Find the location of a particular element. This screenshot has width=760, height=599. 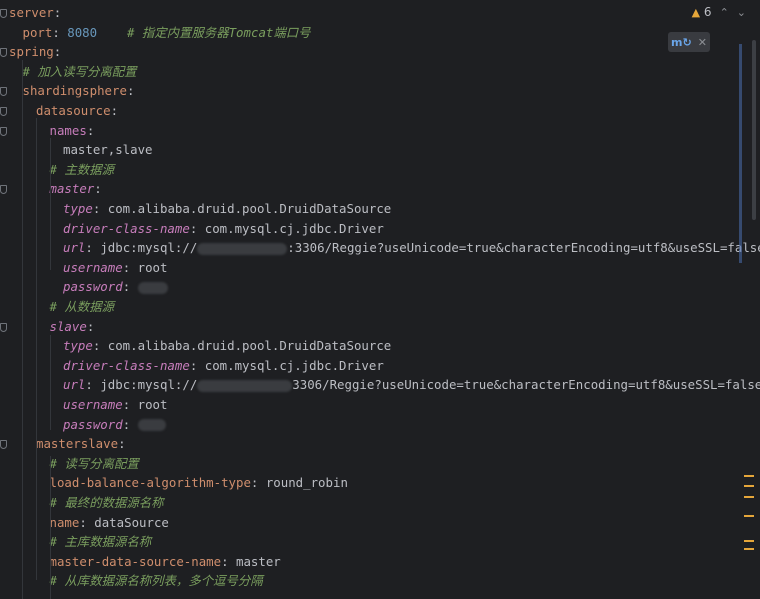

yaml-comment: # 主数据源 is located at coordinates (81, 169).